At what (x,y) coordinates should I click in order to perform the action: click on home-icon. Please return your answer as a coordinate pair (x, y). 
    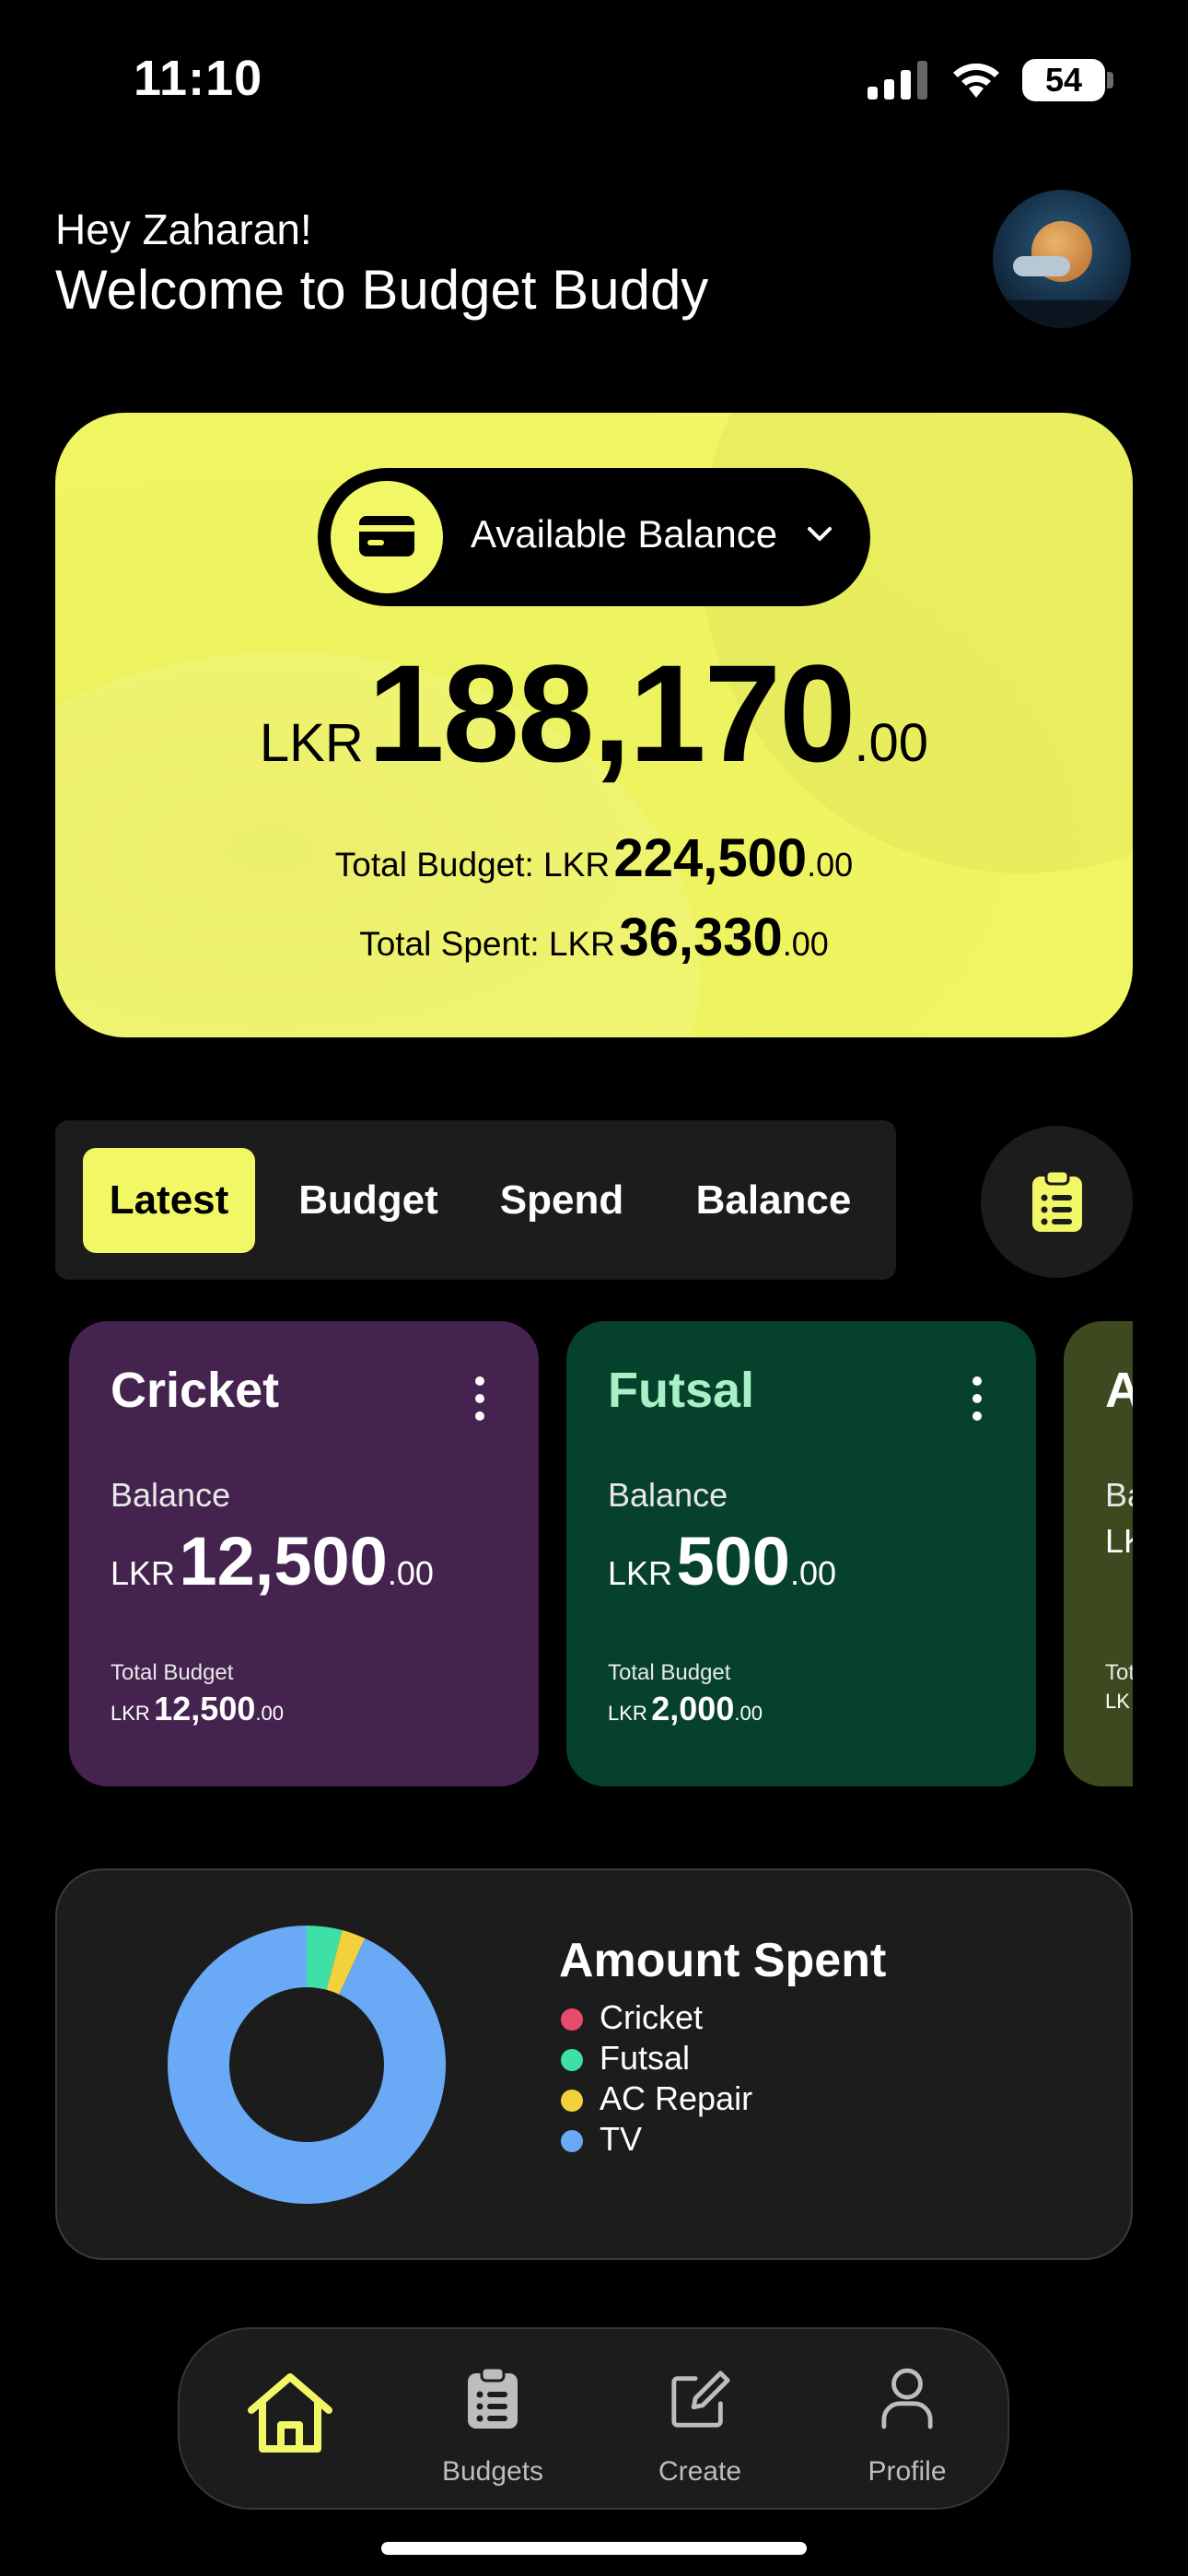
    Looking at the image, I should click on (290, 2413).